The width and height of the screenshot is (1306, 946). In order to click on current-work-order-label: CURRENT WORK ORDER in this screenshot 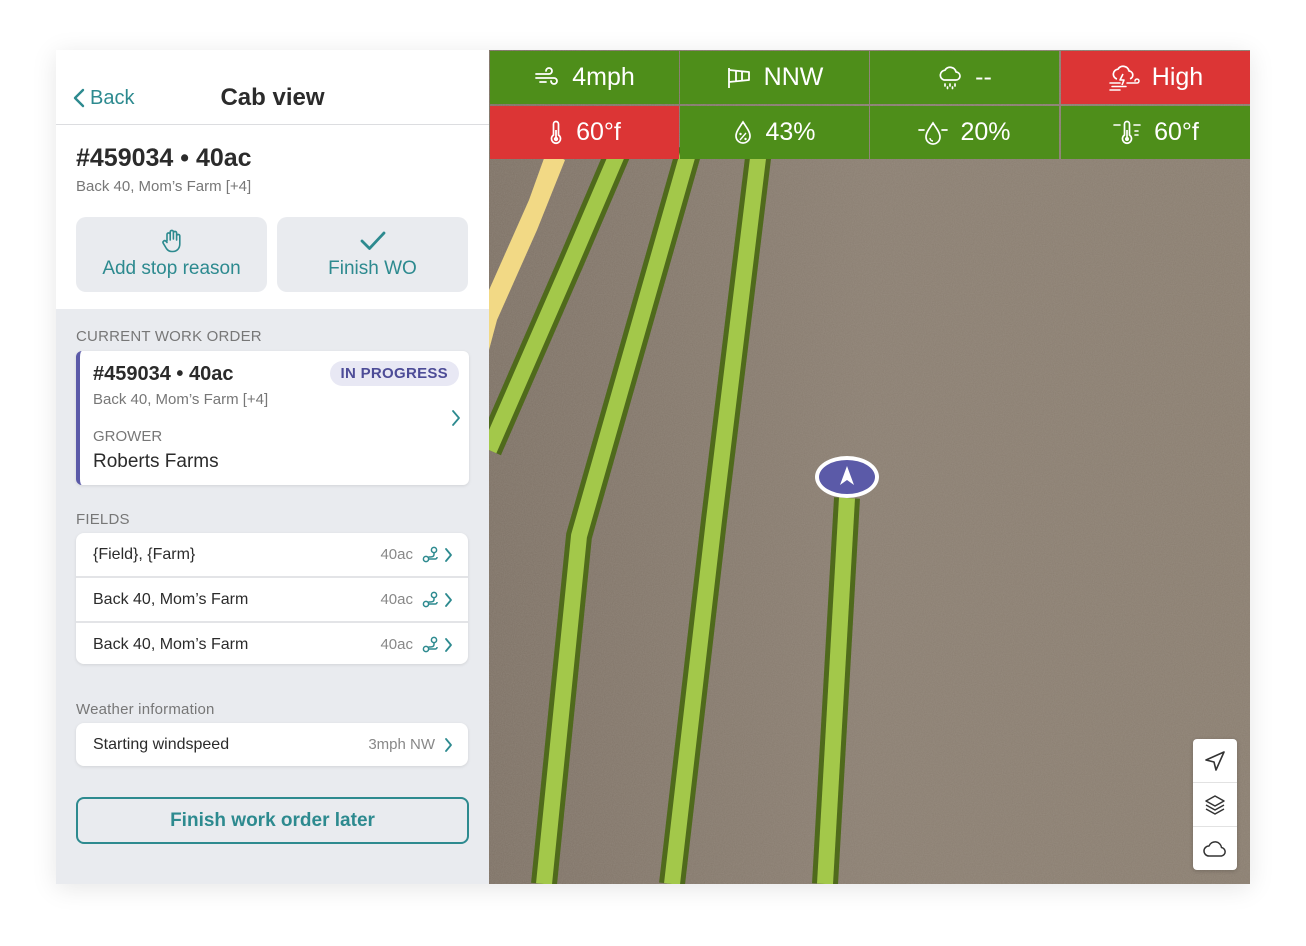, I will do `click(169, 336)`.